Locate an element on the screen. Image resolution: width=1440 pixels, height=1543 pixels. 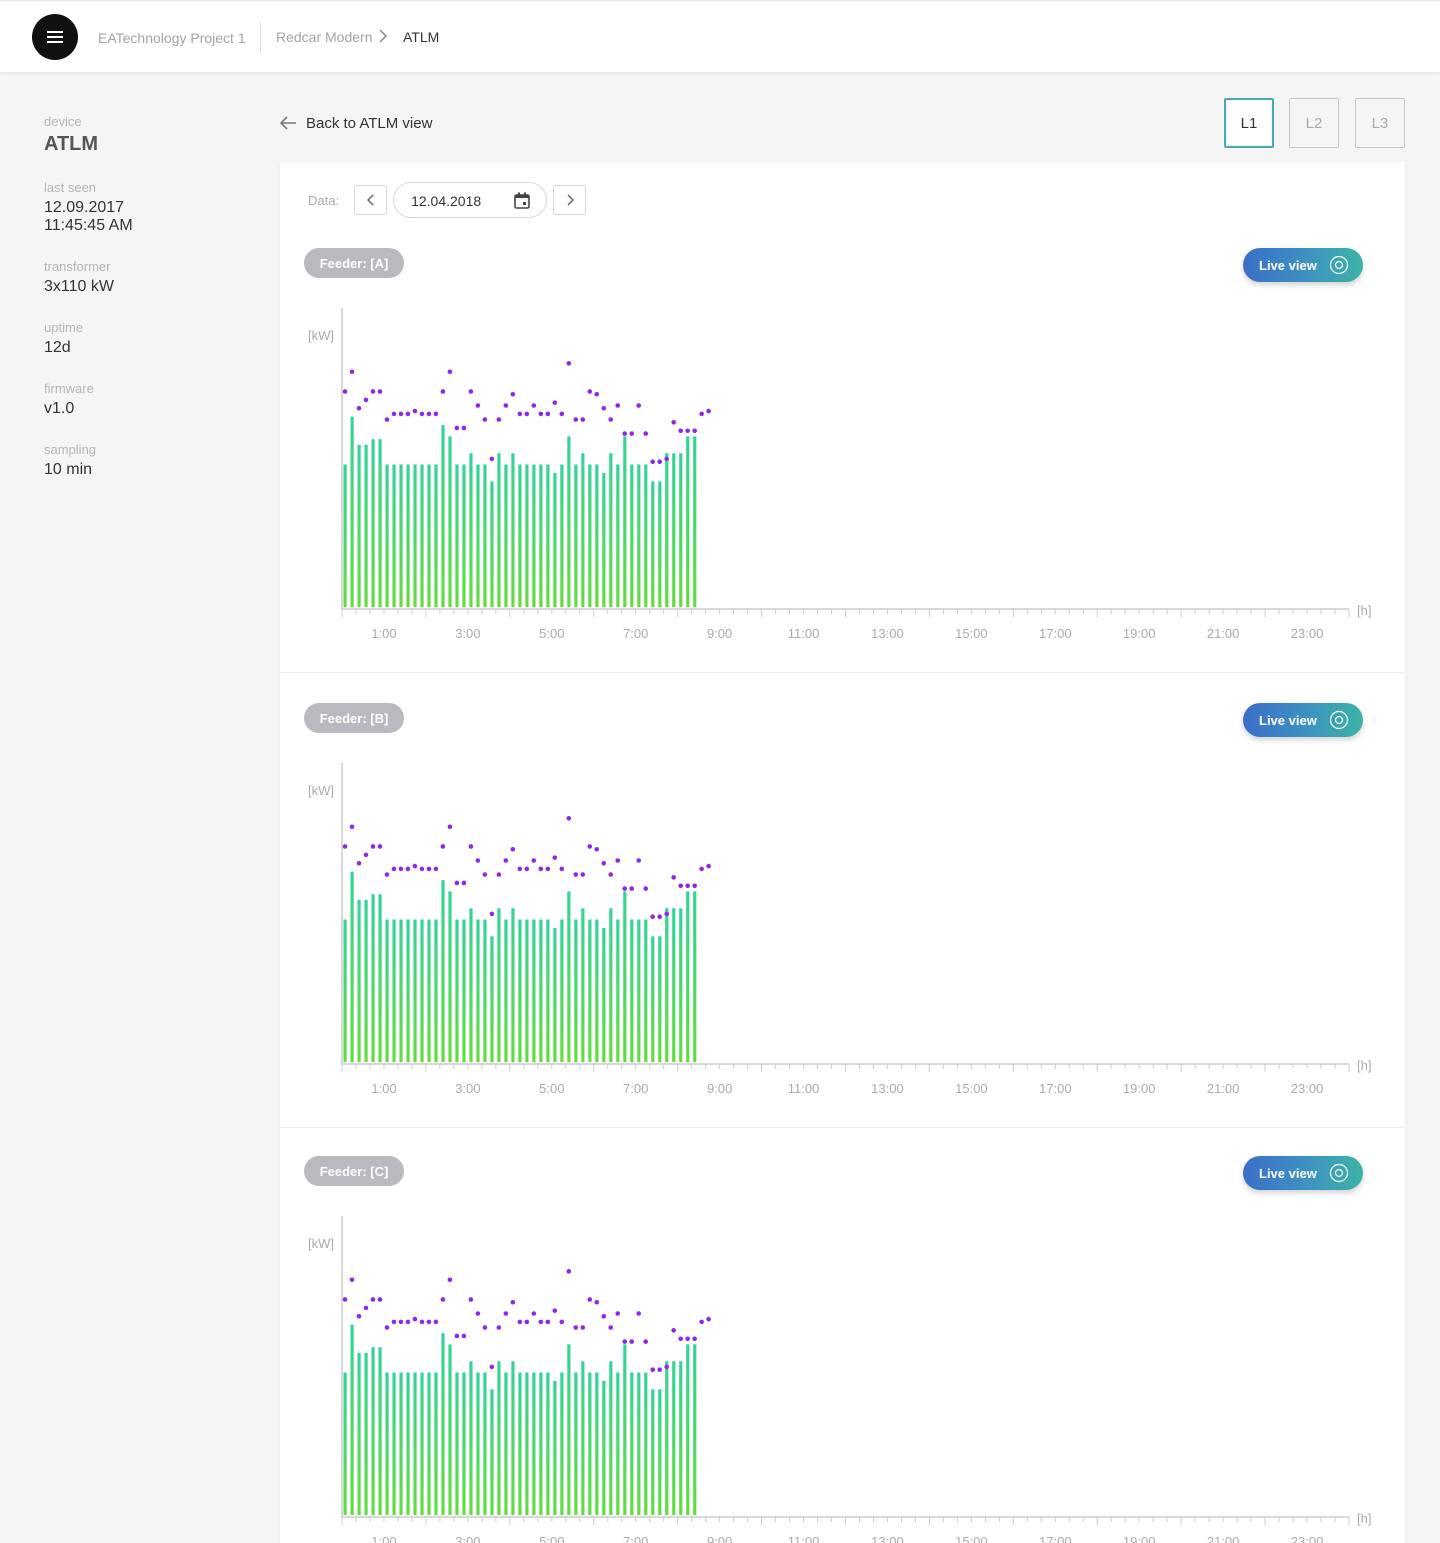
next-date-button is located at coordinates (570, 200).